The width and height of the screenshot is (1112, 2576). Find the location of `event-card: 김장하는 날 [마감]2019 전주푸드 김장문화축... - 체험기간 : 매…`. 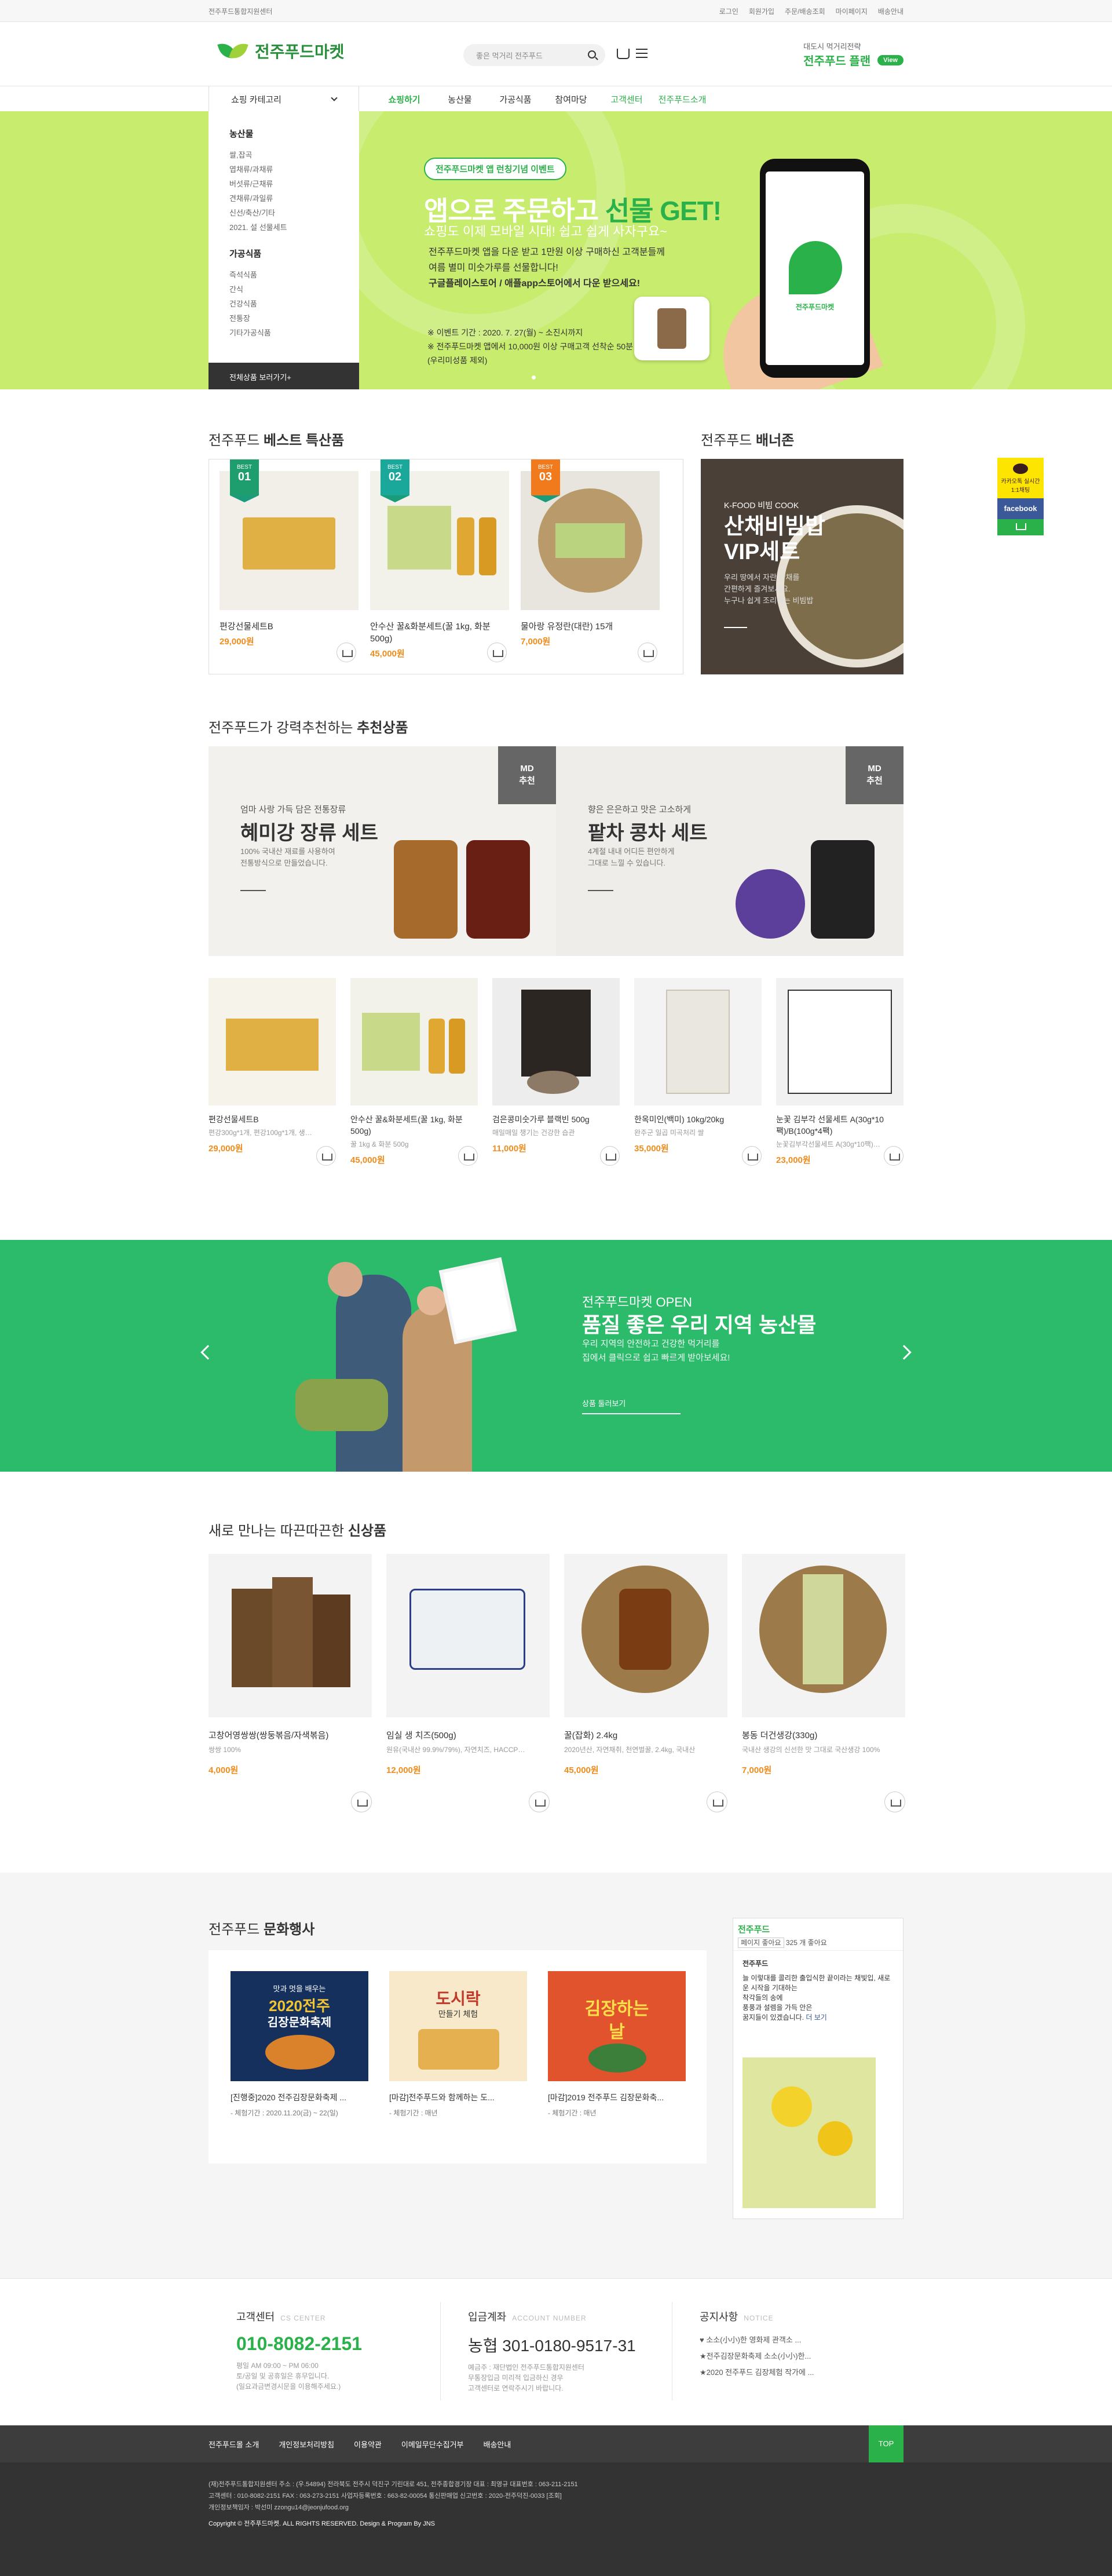

event-card: 김장하는 날 [마감]2019 전주푸드 김장문화축... - 체험기간 : 매… is located at coordinates (617, 2057).